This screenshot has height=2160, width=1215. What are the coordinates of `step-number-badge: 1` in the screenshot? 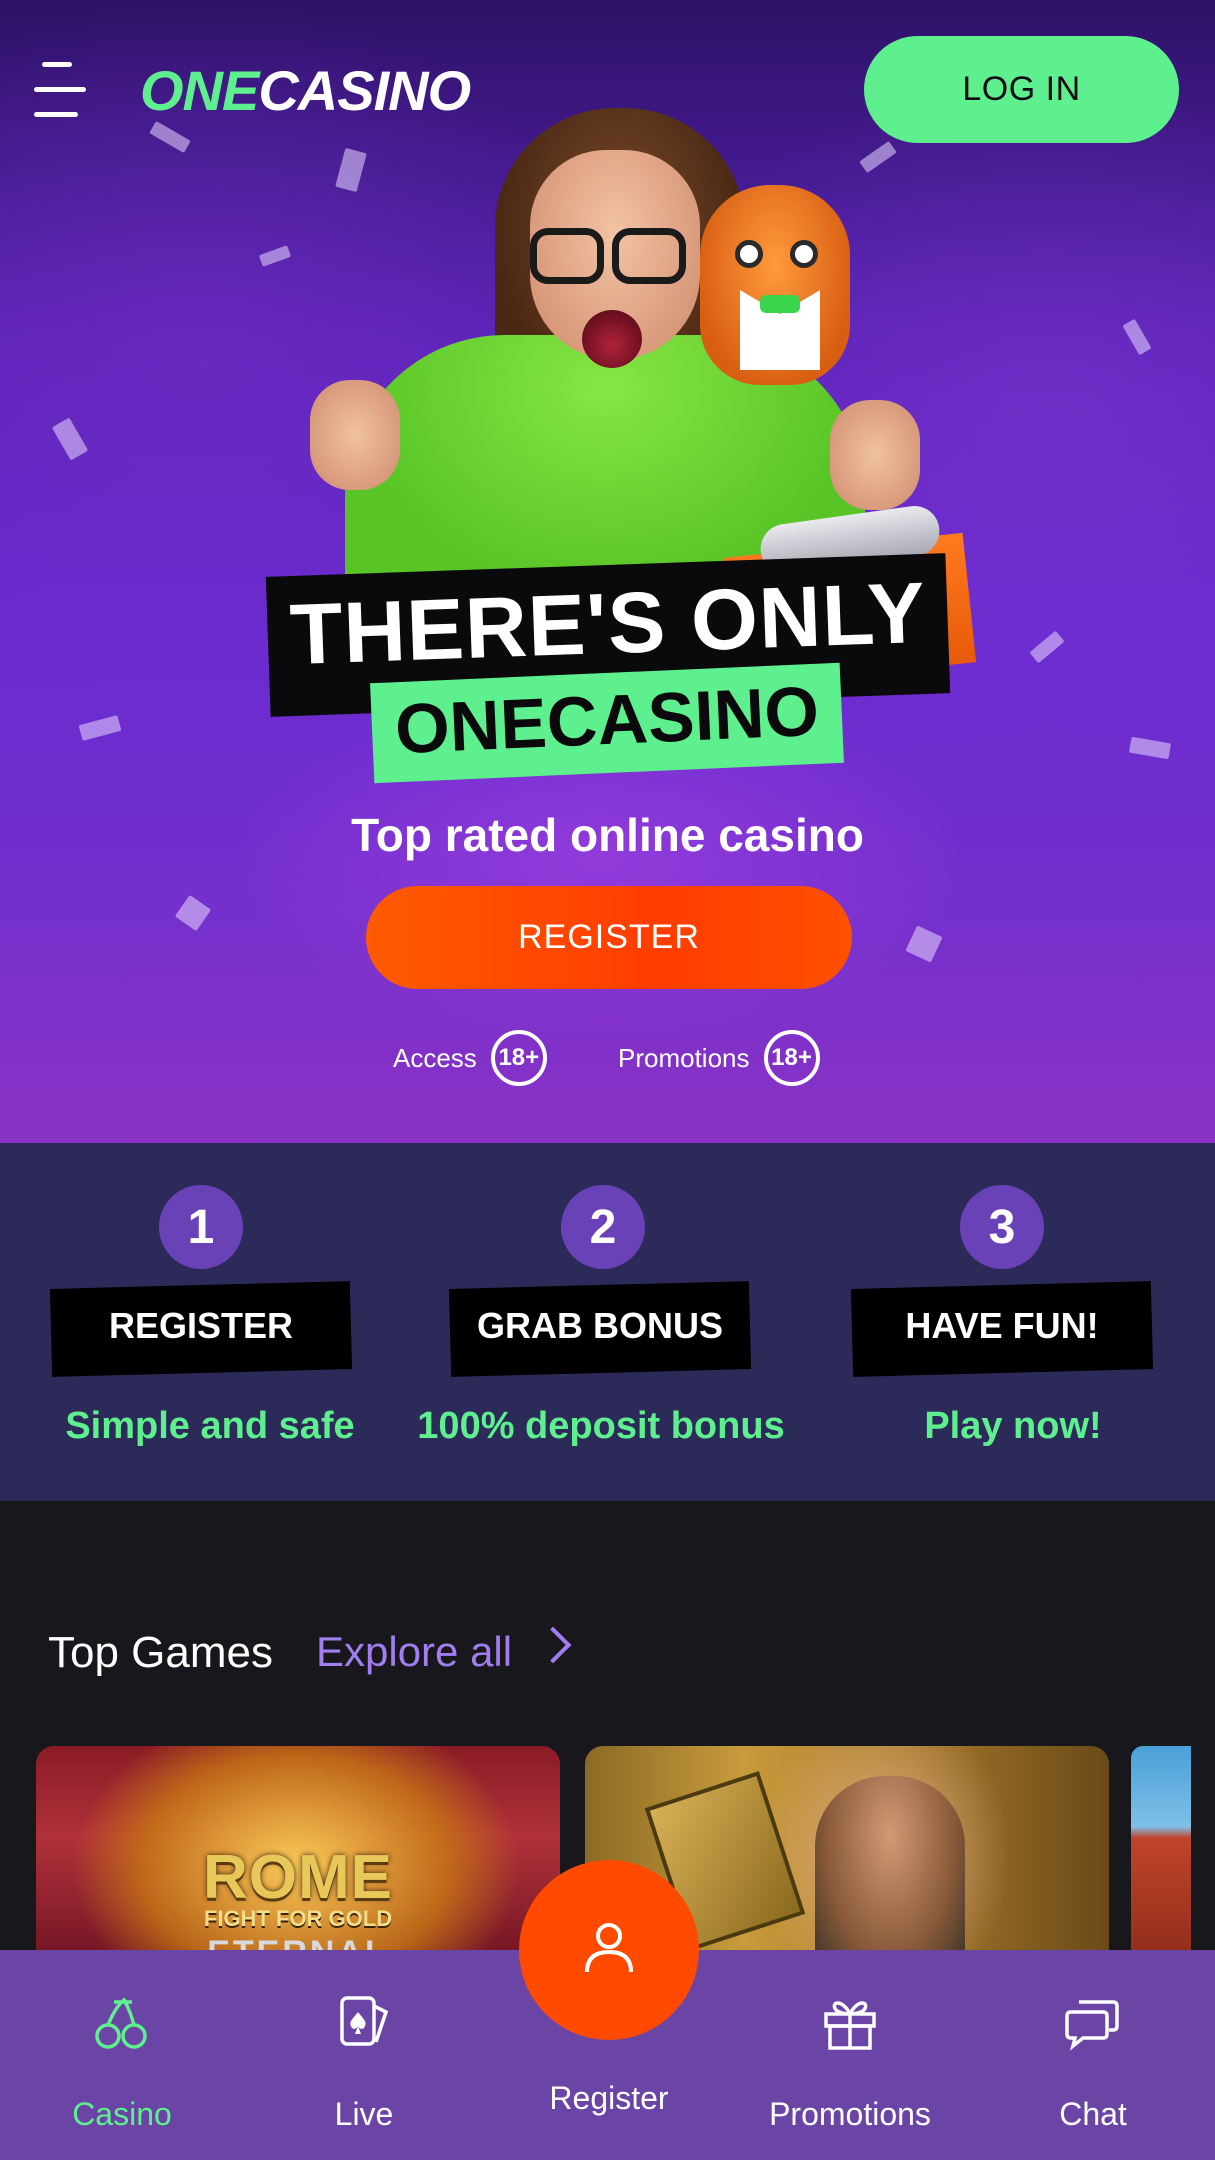 It's located at (201, 1227).